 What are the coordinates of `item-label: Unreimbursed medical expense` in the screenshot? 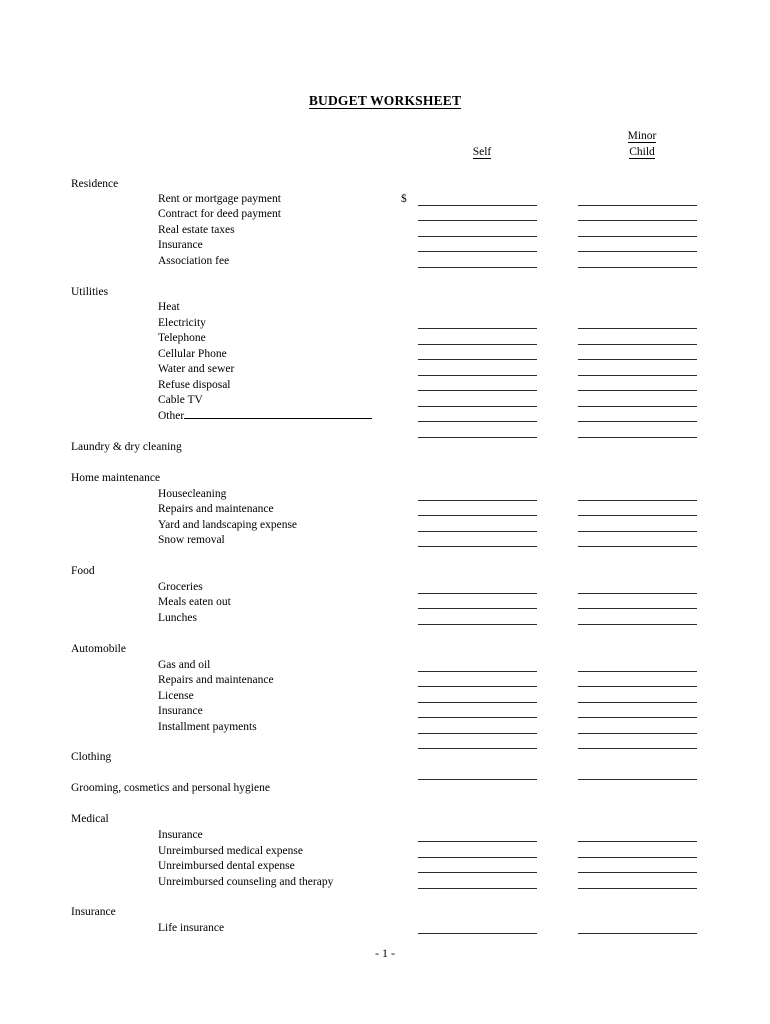 It's located at (230, 851).